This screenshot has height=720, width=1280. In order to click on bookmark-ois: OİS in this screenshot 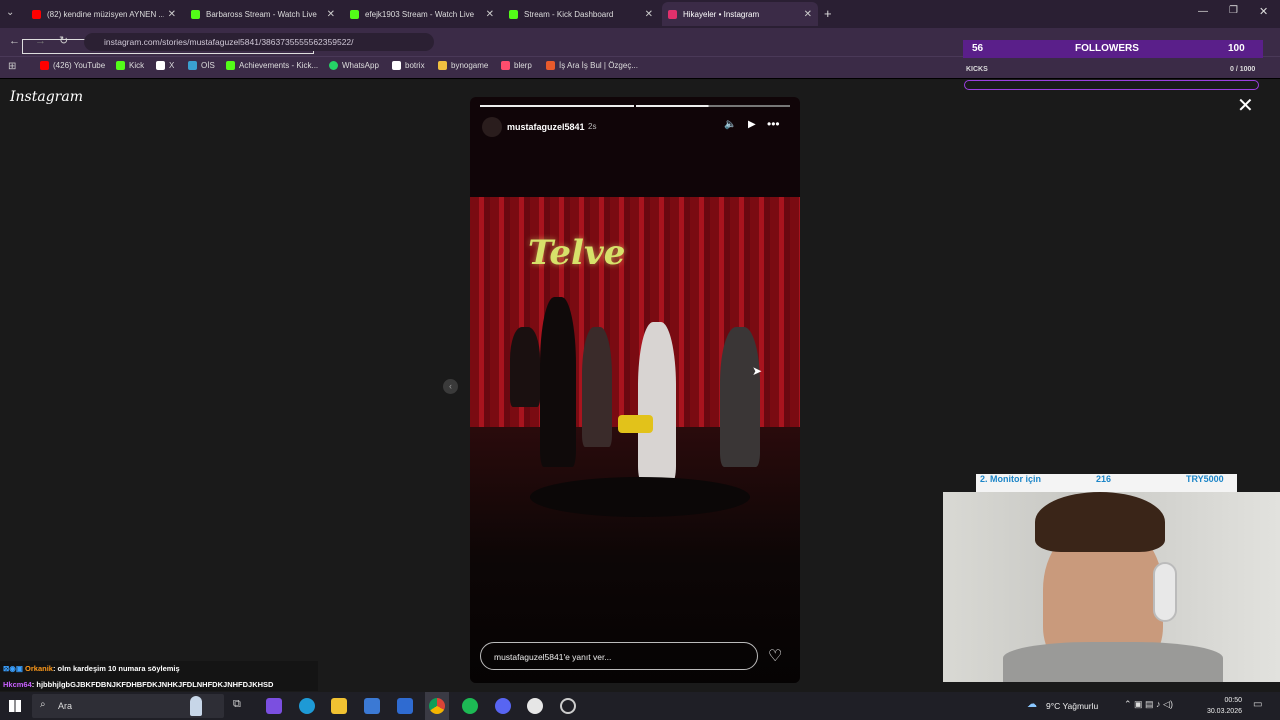, I will do `click(201, 65)`.